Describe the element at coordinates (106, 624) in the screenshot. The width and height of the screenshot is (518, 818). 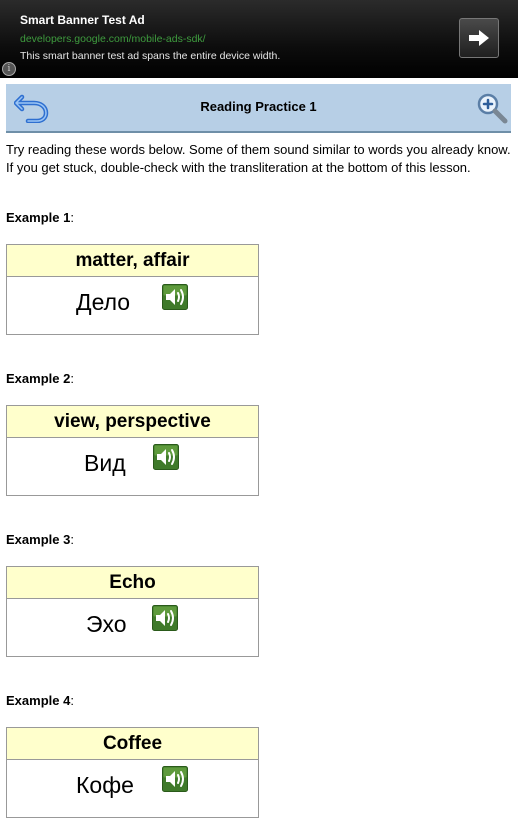
I see `card-word: Эхо` at that location.